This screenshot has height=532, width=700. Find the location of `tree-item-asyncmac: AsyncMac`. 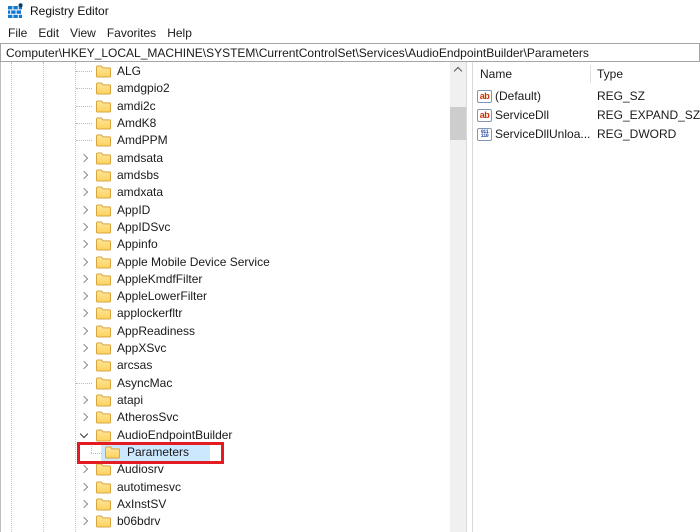

tree-item-asyncmac: AsyncMac is located at coordinates (225, 383).